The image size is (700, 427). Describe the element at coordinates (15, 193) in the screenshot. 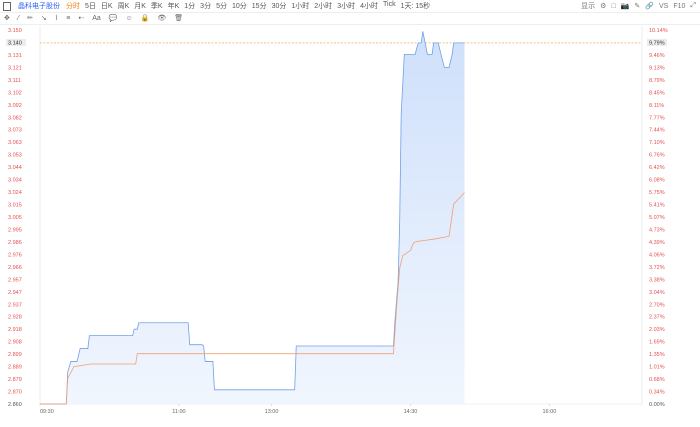

I see `y-tick-label-left: 3.024` at that location.